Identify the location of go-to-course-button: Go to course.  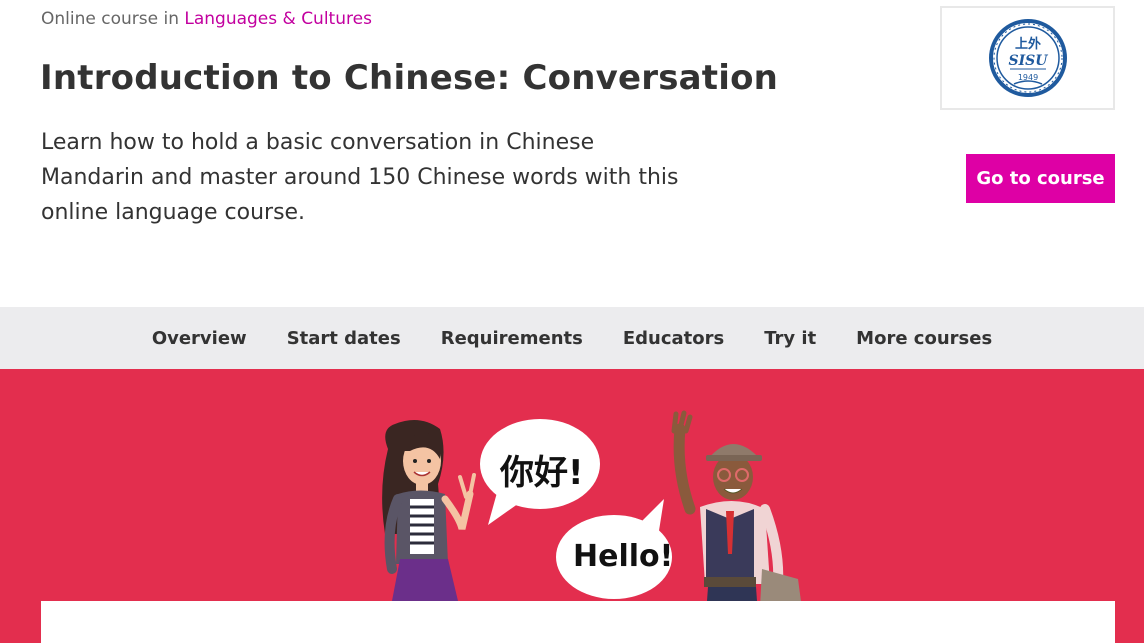
(1040, 178).